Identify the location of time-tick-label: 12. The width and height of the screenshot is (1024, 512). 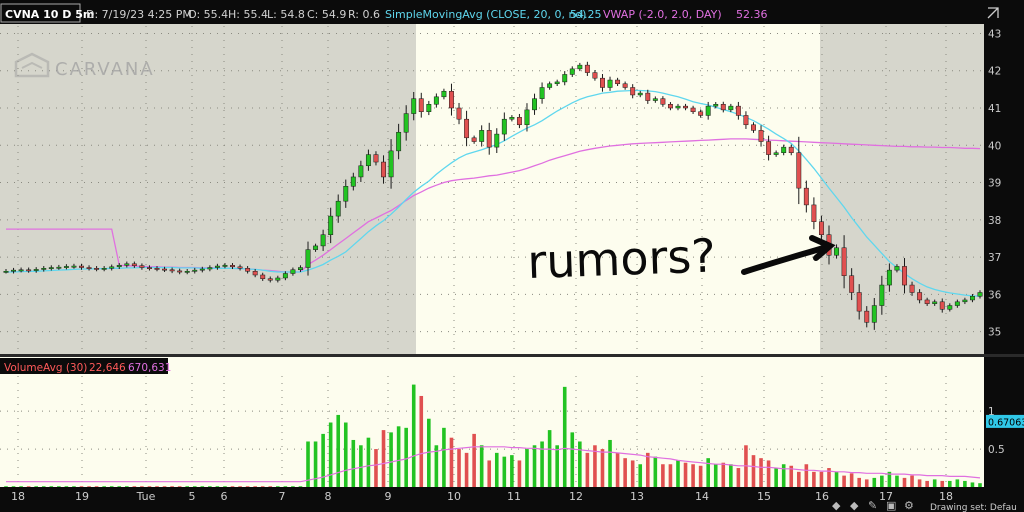
(576, 496).